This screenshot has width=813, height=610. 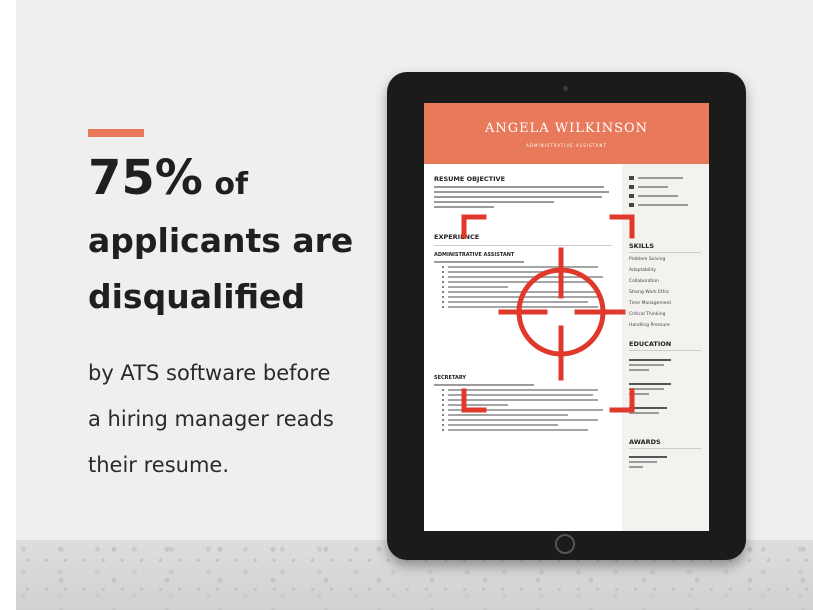 I want to click on headline-line3: disqualified, so click(x=197, y=296).